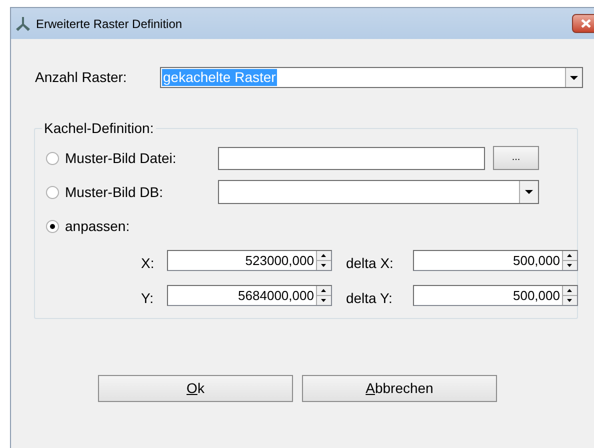 This screenshot has width=594, height=448. I want to click on radio-label: Muster-Bild Datei:, so click(121, 158).